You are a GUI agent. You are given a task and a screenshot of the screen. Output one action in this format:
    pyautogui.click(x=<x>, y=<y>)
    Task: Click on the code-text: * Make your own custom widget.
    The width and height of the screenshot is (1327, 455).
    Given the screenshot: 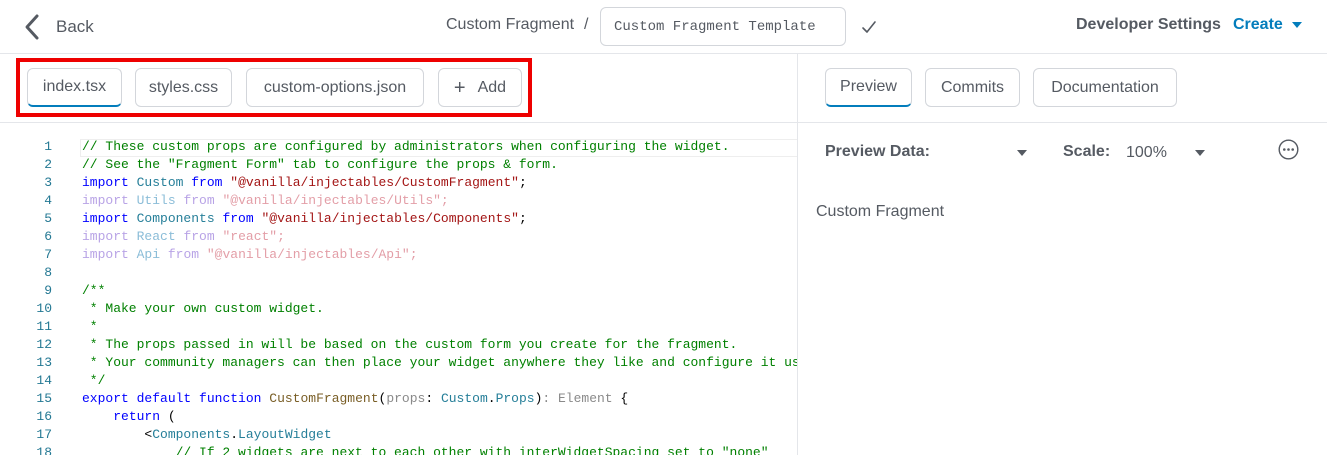 What is the action you would take?
    pyautogui.click(x=203, y=309)
    